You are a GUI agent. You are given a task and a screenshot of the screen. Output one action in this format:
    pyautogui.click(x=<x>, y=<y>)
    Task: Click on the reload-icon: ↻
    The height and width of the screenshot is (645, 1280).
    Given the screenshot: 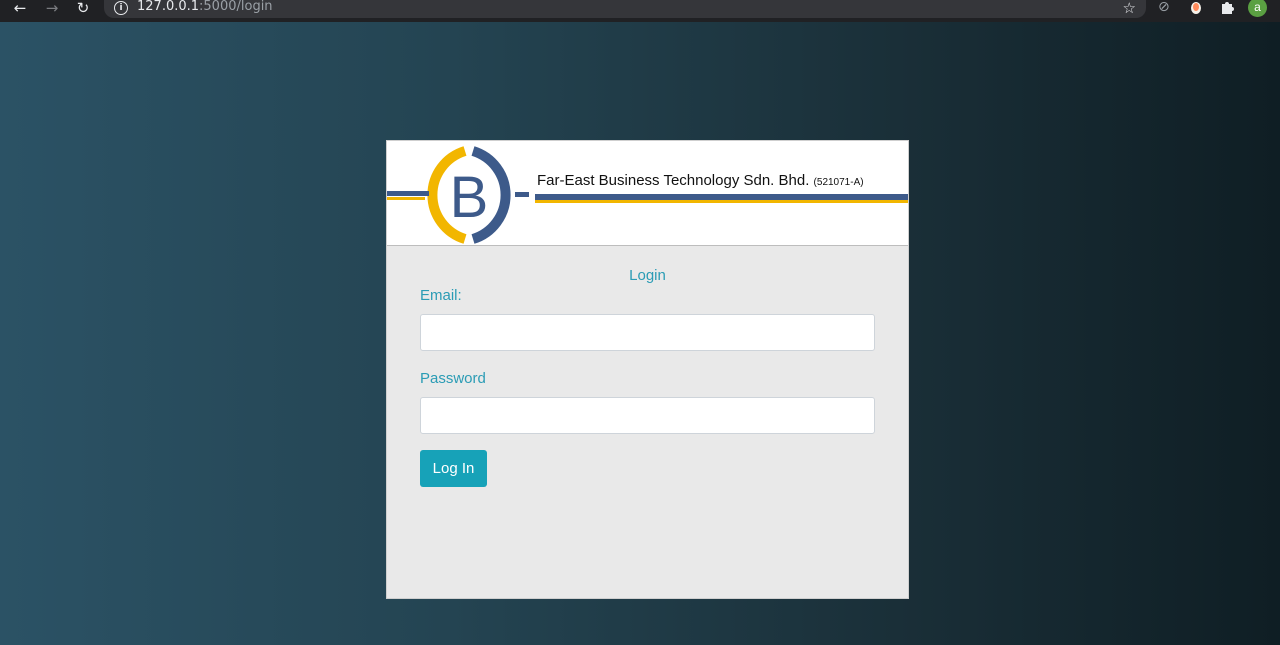 What is the action you would take?
    pyautogui.click(x=83, y=8)
    